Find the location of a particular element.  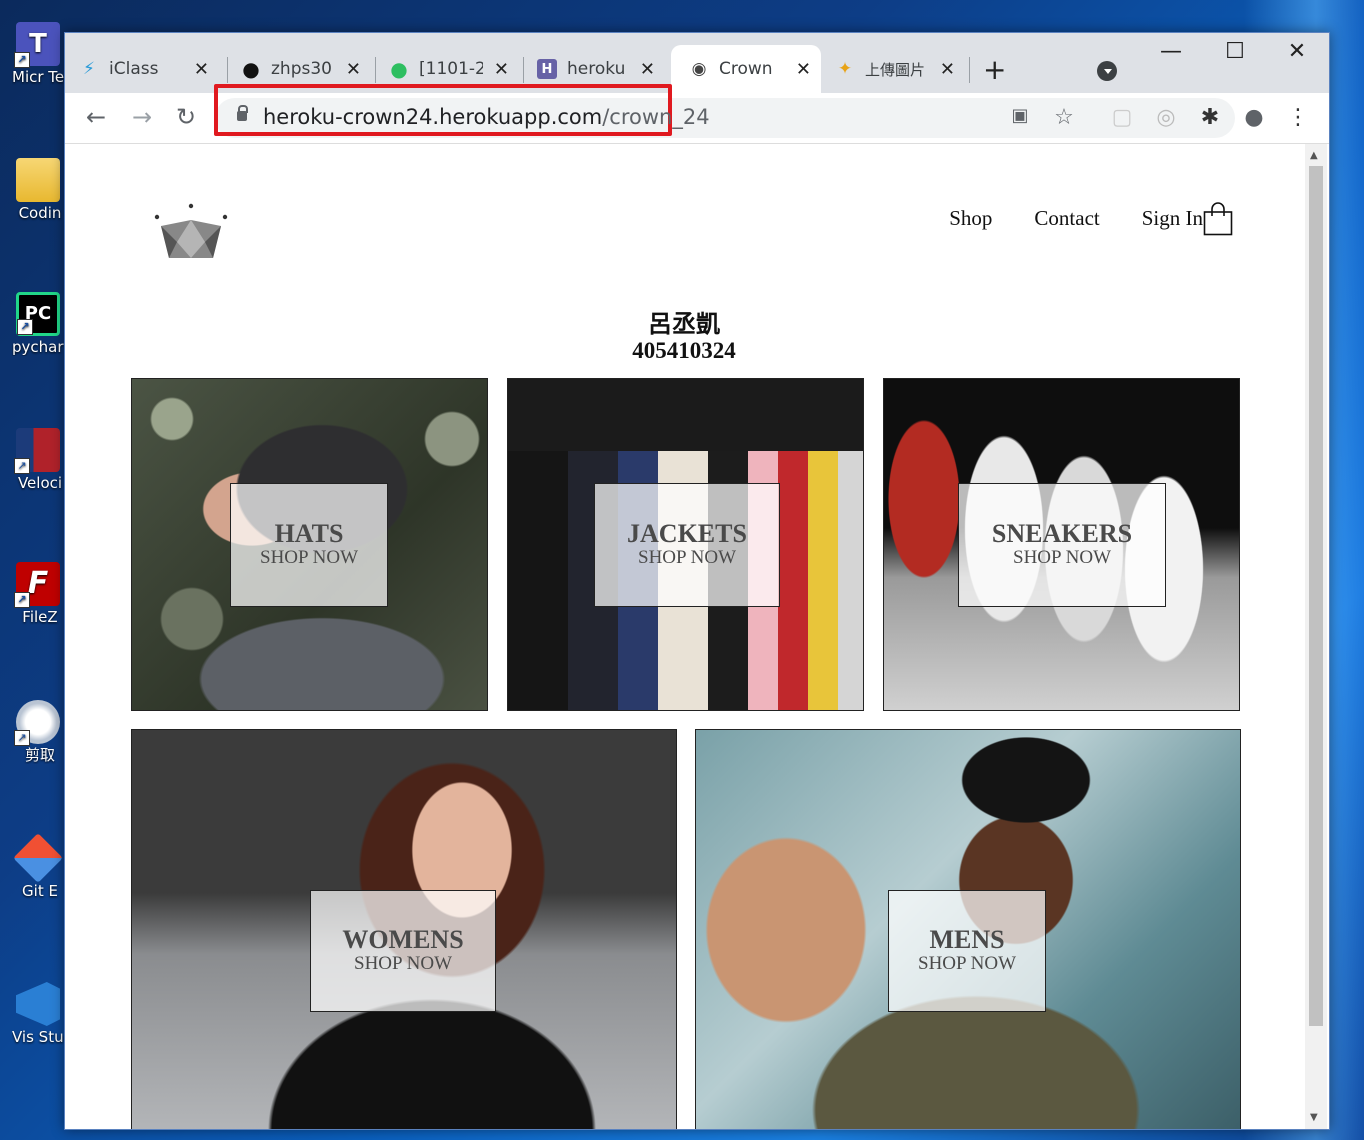

category-title: HATS is located at coordinates (309, 533).